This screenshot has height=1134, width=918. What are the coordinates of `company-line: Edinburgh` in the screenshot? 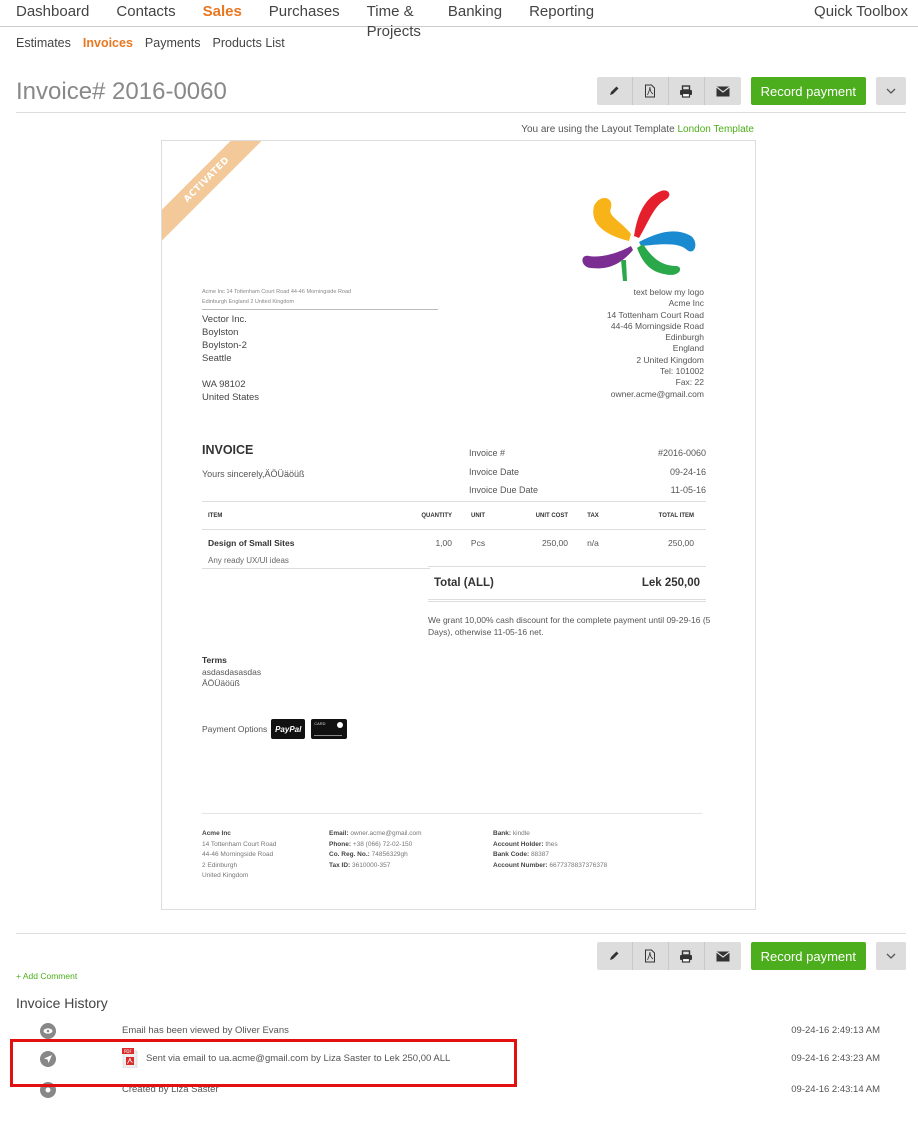 It's located at (684, 337).